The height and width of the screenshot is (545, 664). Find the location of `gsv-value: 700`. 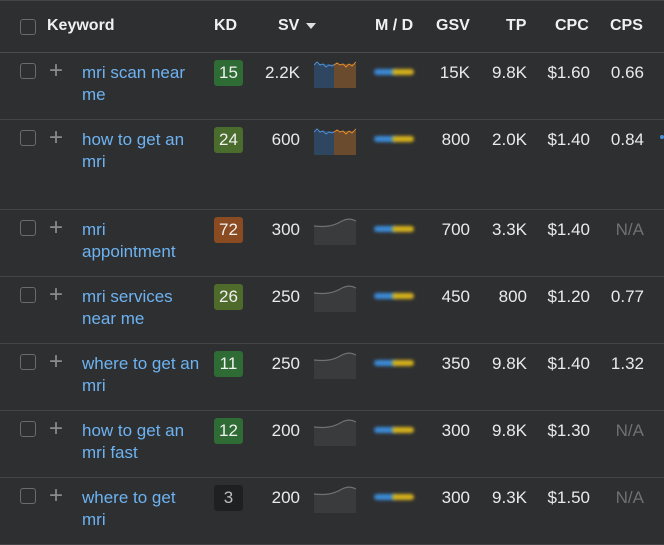

gsv-value: 700 is located at coordinates (455, 229).